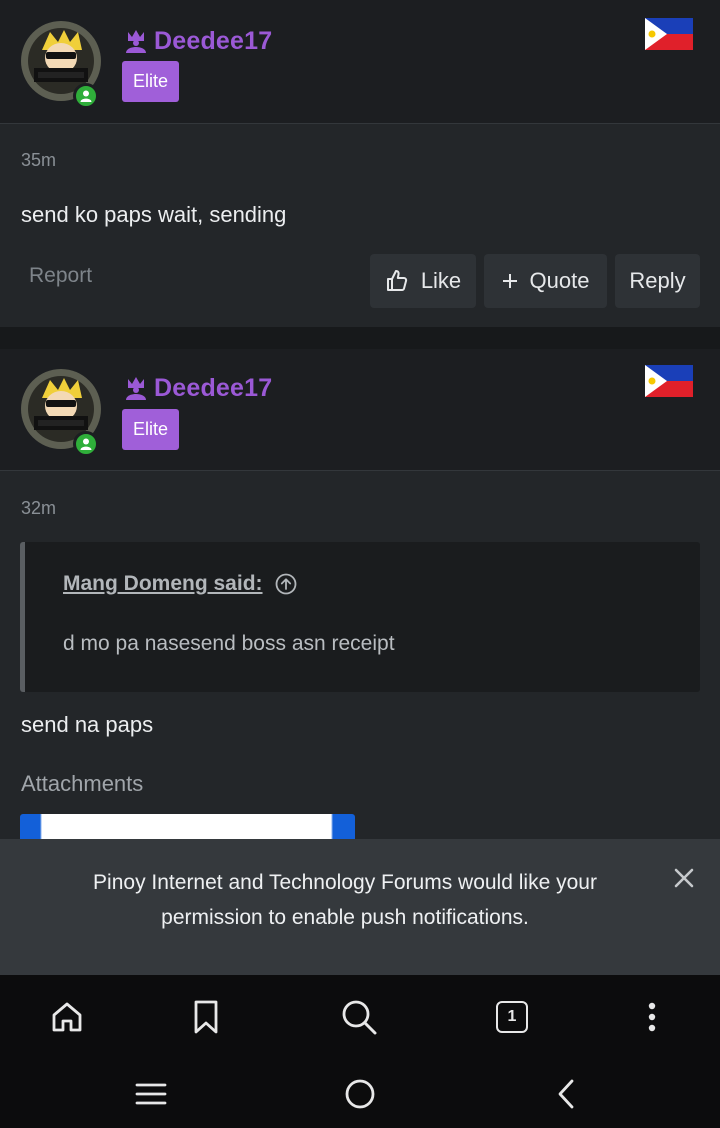  I want to click on like-button: Like, so click(423, 281).